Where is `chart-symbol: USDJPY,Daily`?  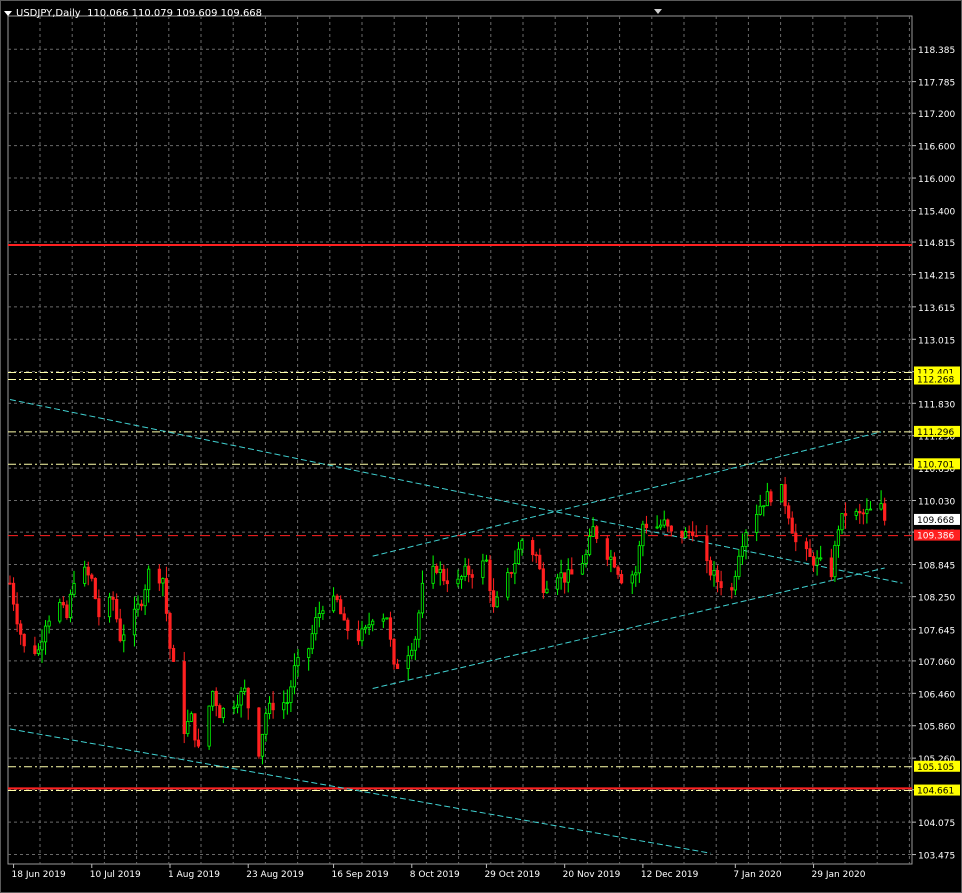 chart-symbol: USDJPY,Daily is located at coordinates (48, 13).